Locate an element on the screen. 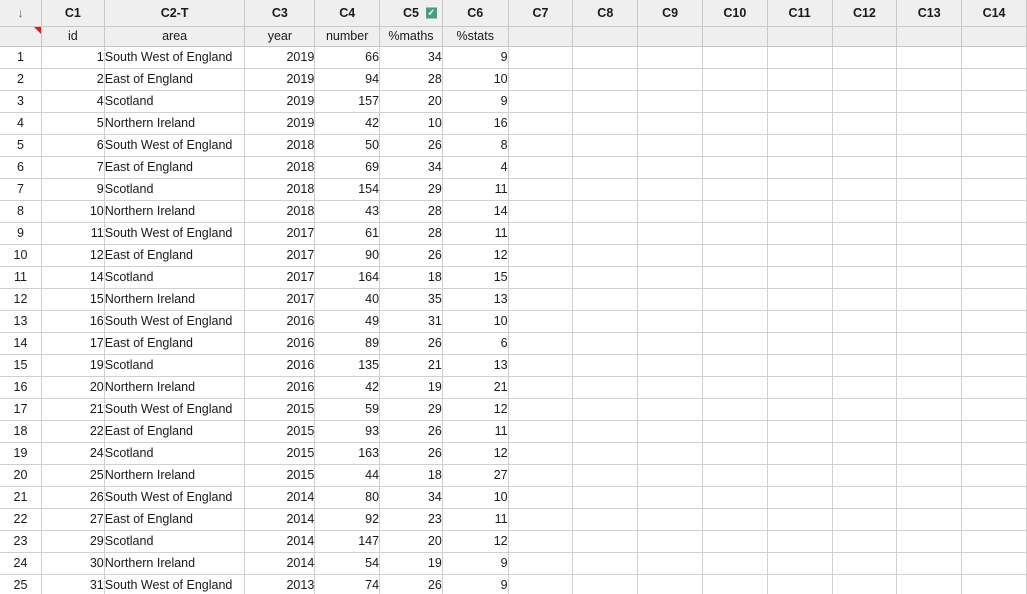 Image resolution: width=1027 pixels, height=594 pixels. cell-c6: 9 is located at coordinates (475, 584).